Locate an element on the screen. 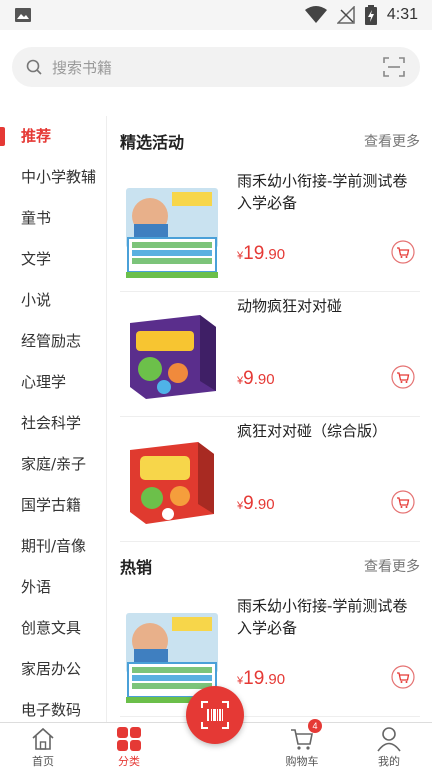 The image size is (432, 768). barcode-scan-icon is located at coordinates (215, 715).